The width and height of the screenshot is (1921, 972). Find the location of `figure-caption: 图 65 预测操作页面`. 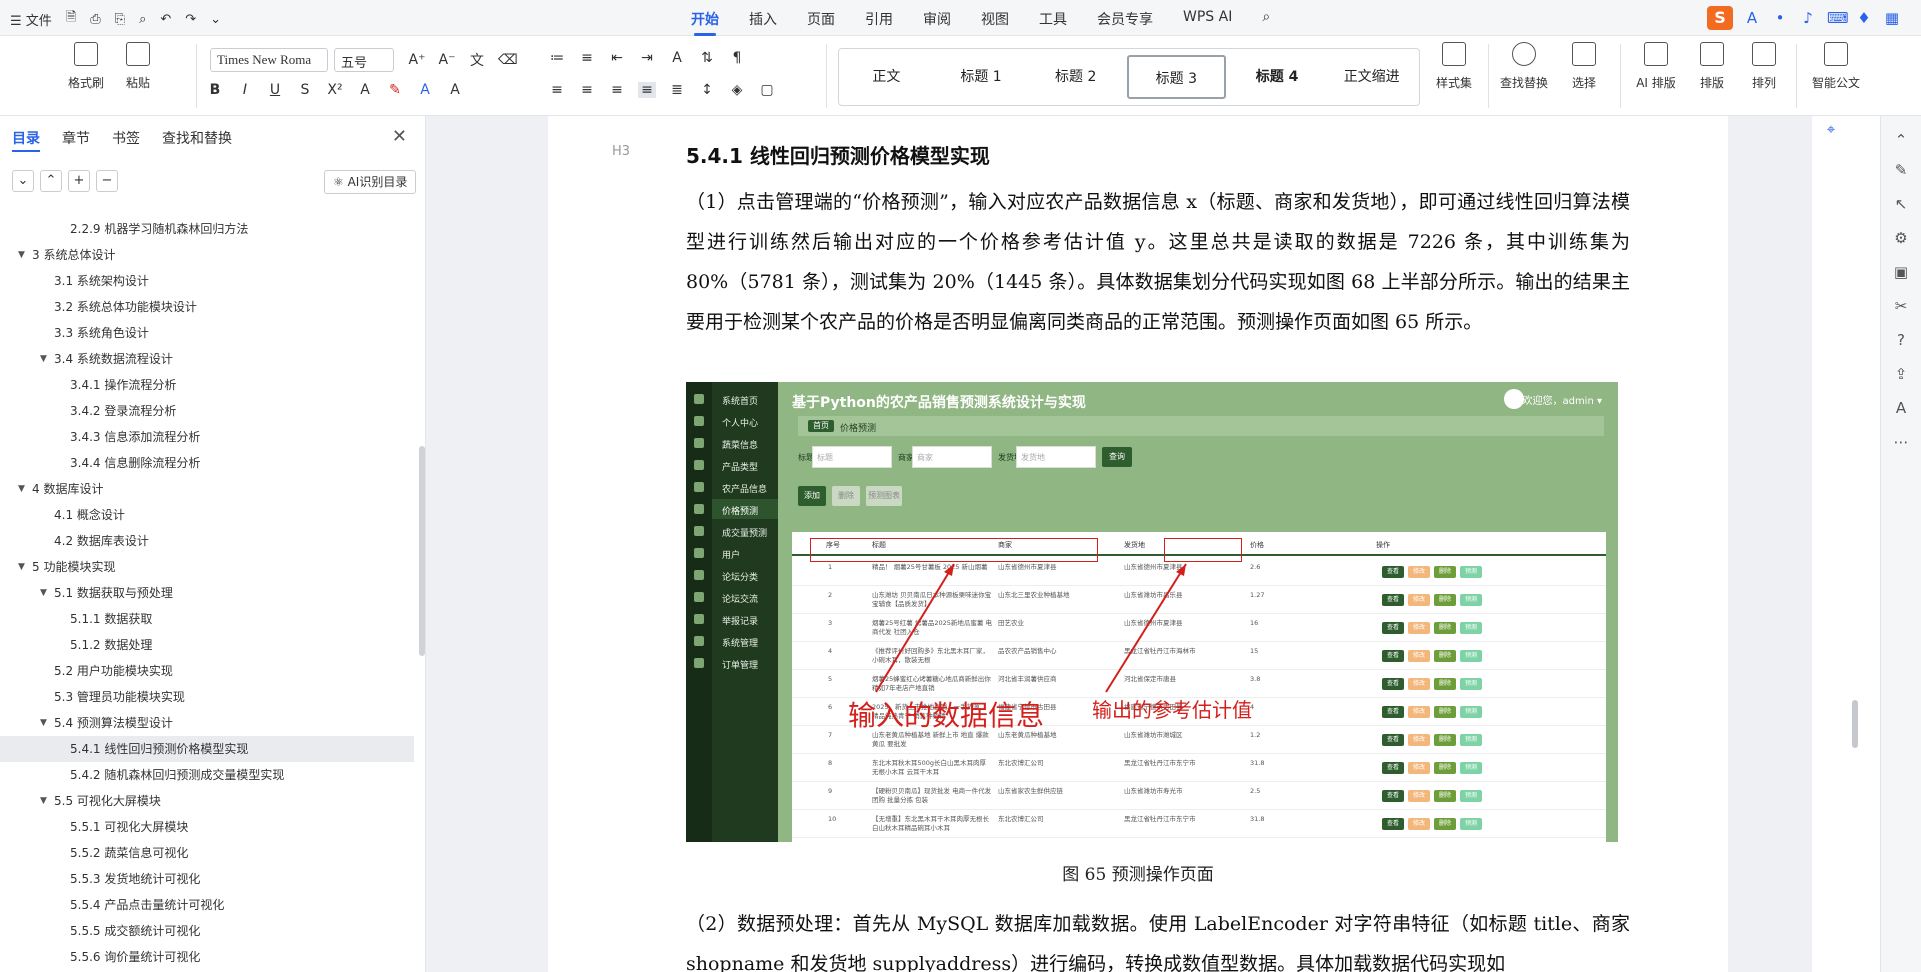

figure-caption: 图 65 预测操作页面 is located at coordinates (1138, 872).